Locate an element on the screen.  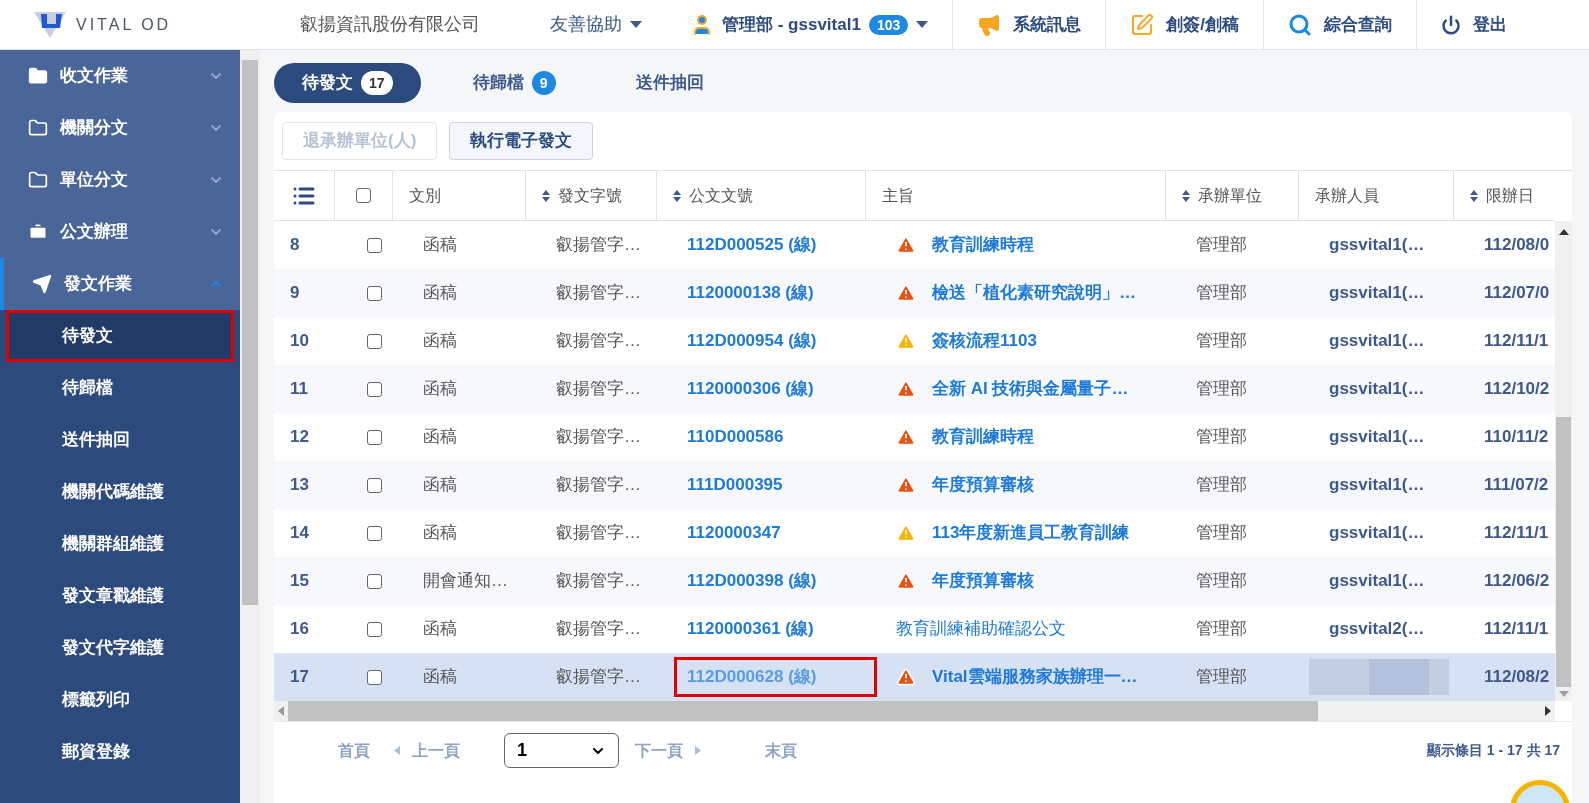
document-number-link: 1120000361 (線) is located at coordinates (775, 629).